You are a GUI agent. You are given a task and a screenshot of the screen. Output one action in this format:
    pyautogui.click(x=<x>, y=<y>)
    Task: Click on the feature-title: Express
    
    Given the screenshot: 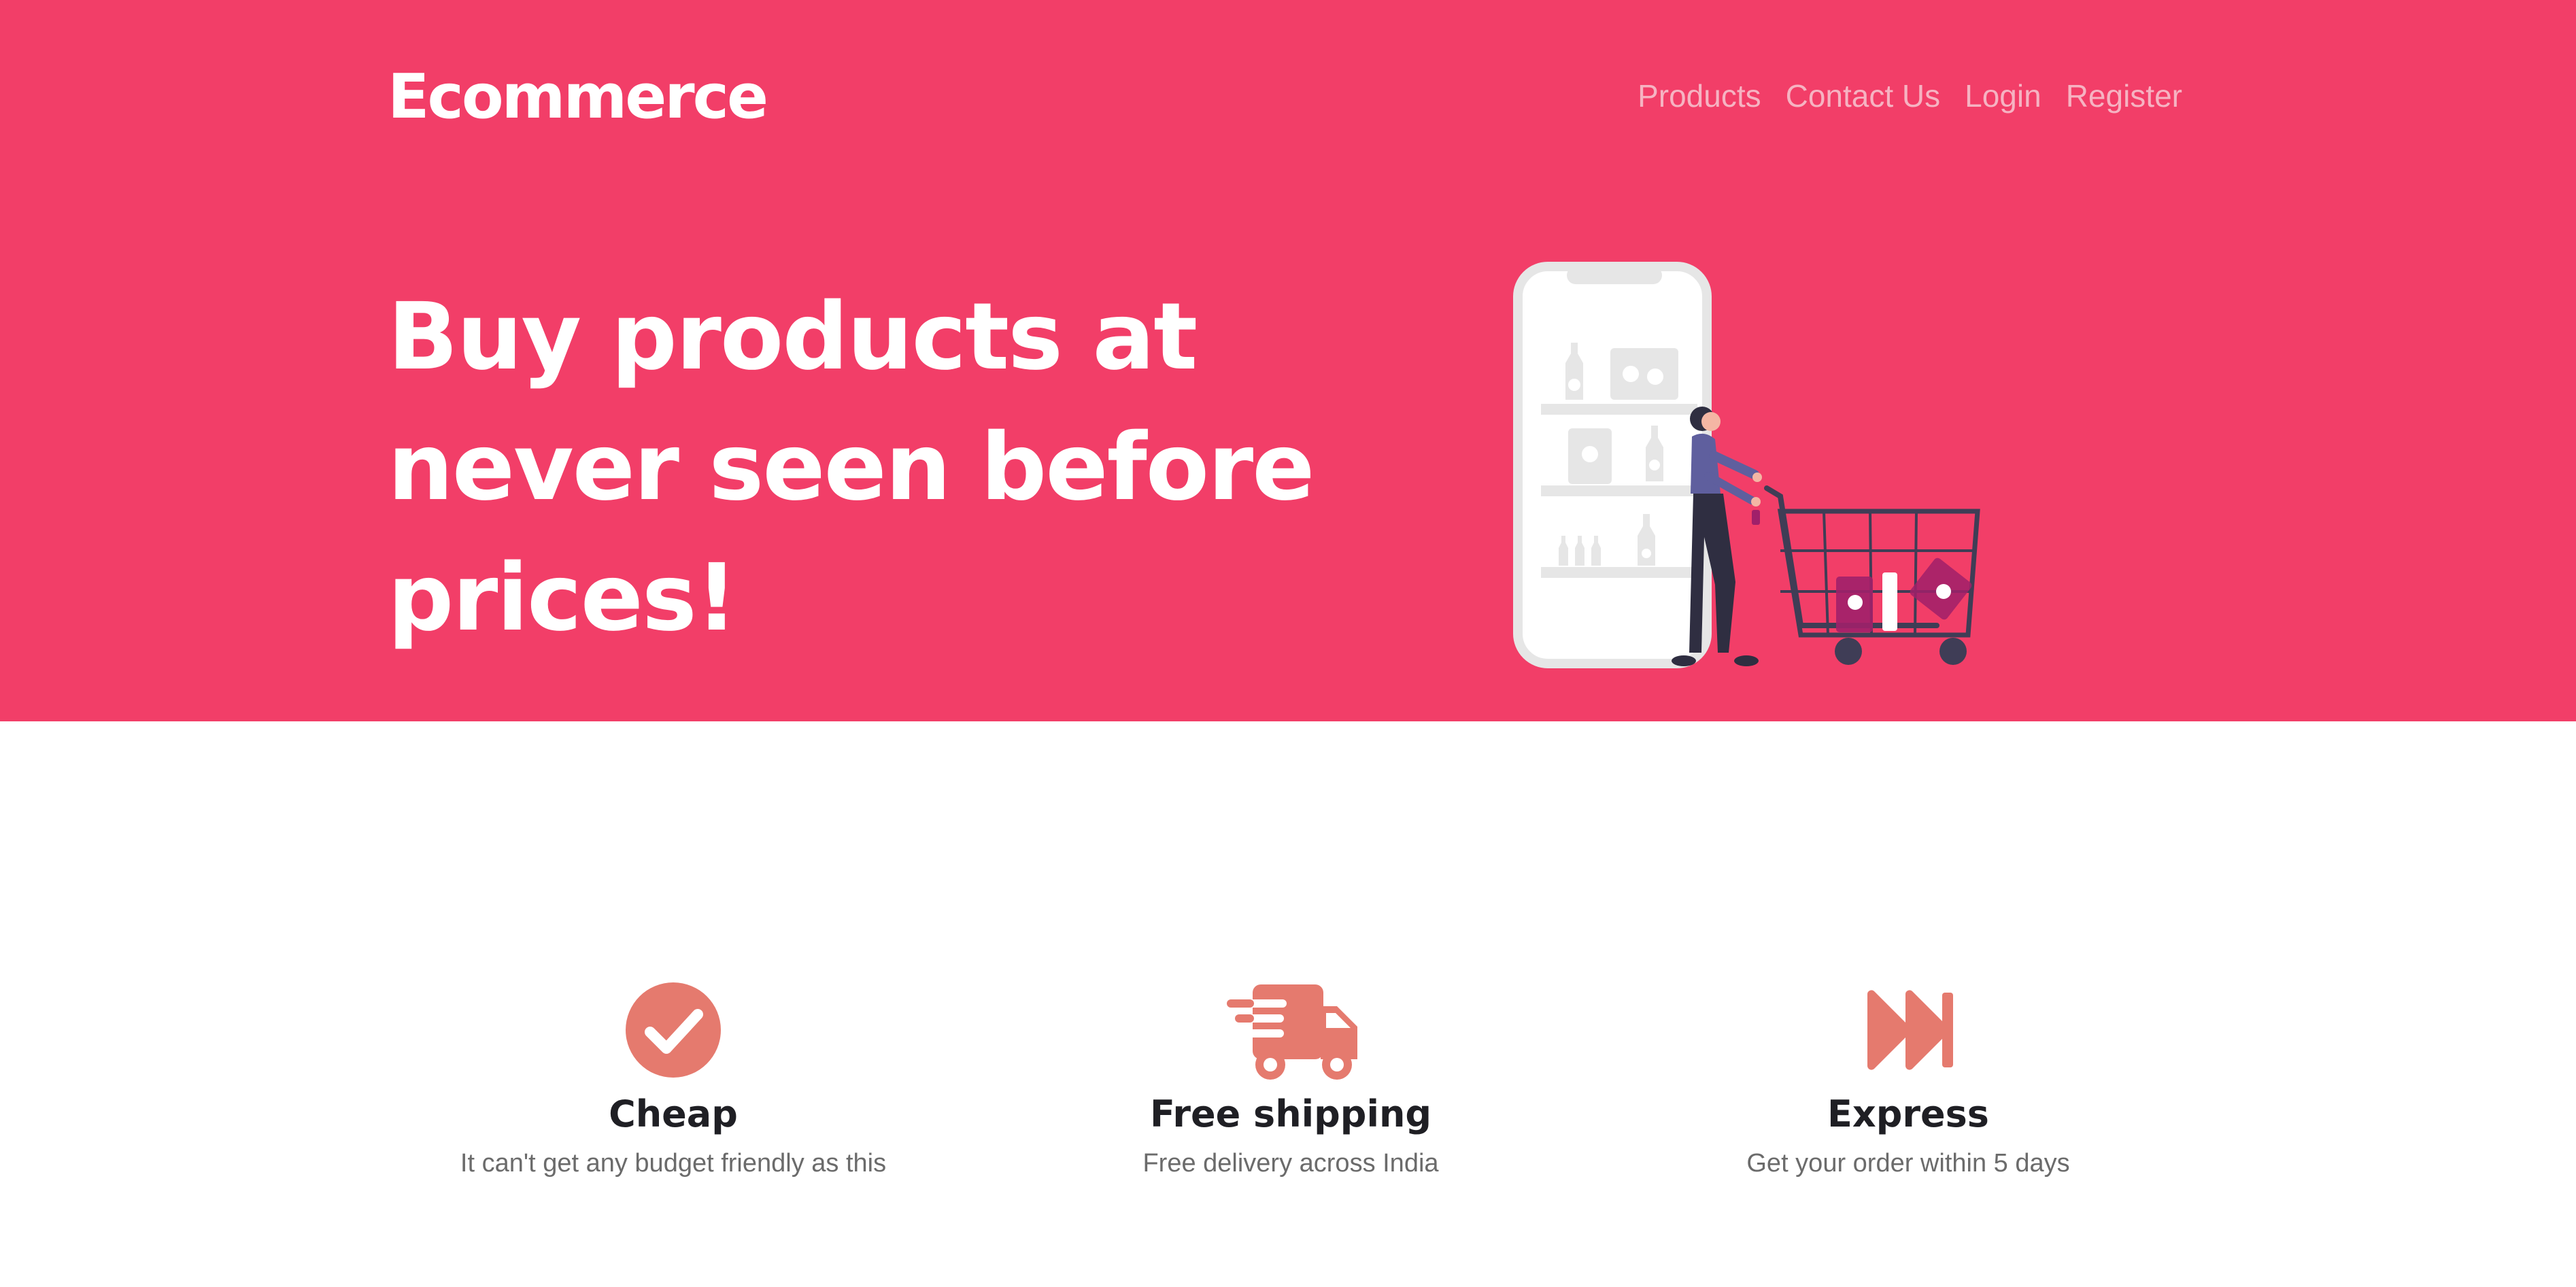 What is the action you would take?
    pyautogui.click(x=1908, y=1114)
    